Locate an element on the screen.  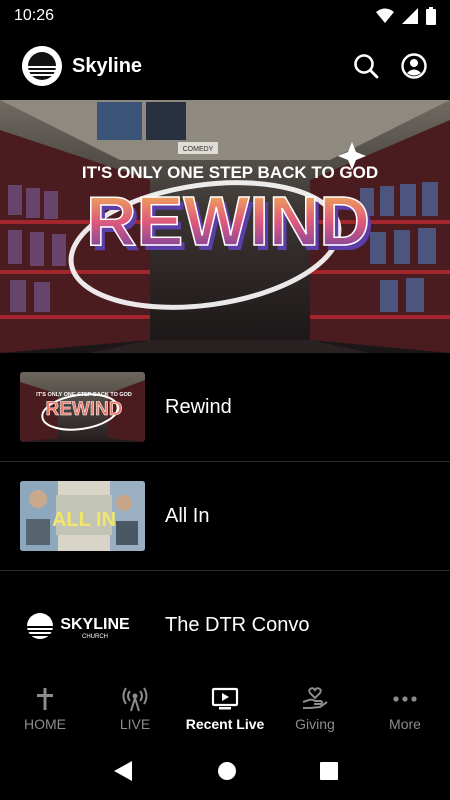
thumbnail-rewind: IT'S ONLY ONE STEP BACK TO GOD REWIND is located at coordinates (82, 407).